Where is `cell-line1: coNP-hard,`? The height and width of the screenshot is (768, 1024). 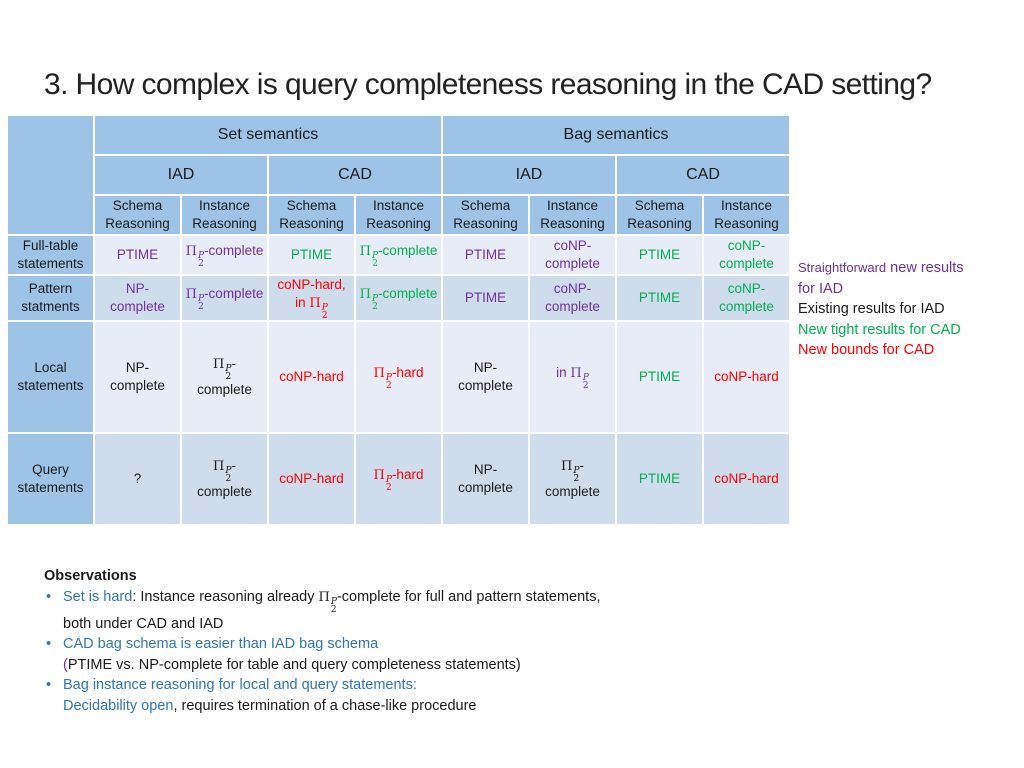 cell-line1: coNP-hard, is located at coordinates (311, 284).